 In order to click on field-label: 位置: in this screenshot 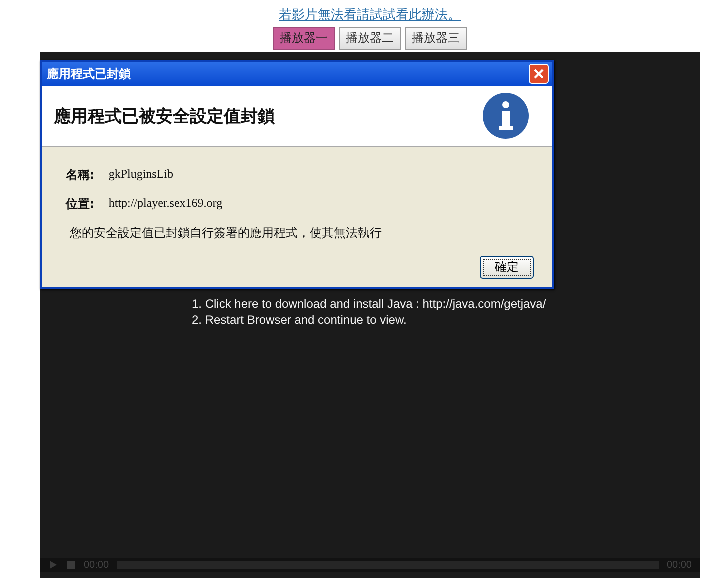, I will do `click(80, 204)`.